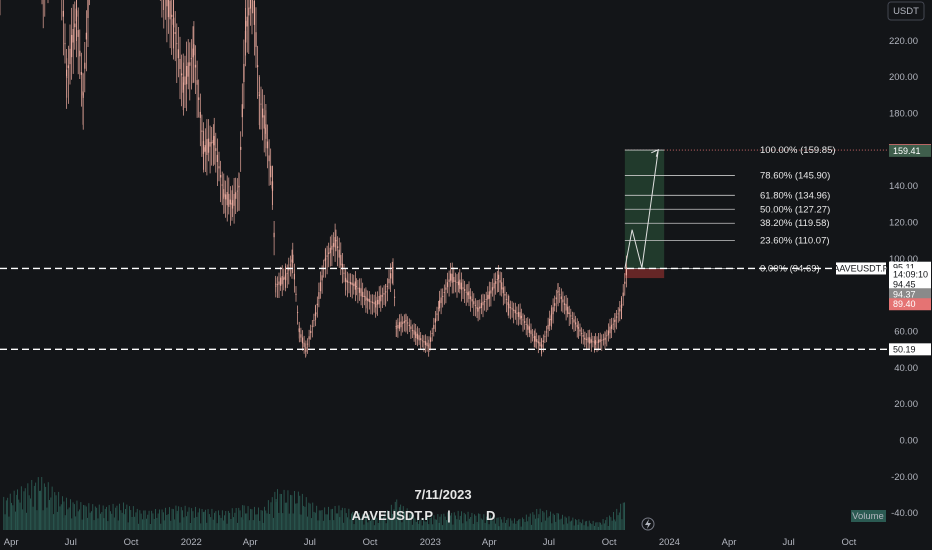  I want to click on currency-button: USDT, so click(906, 11).